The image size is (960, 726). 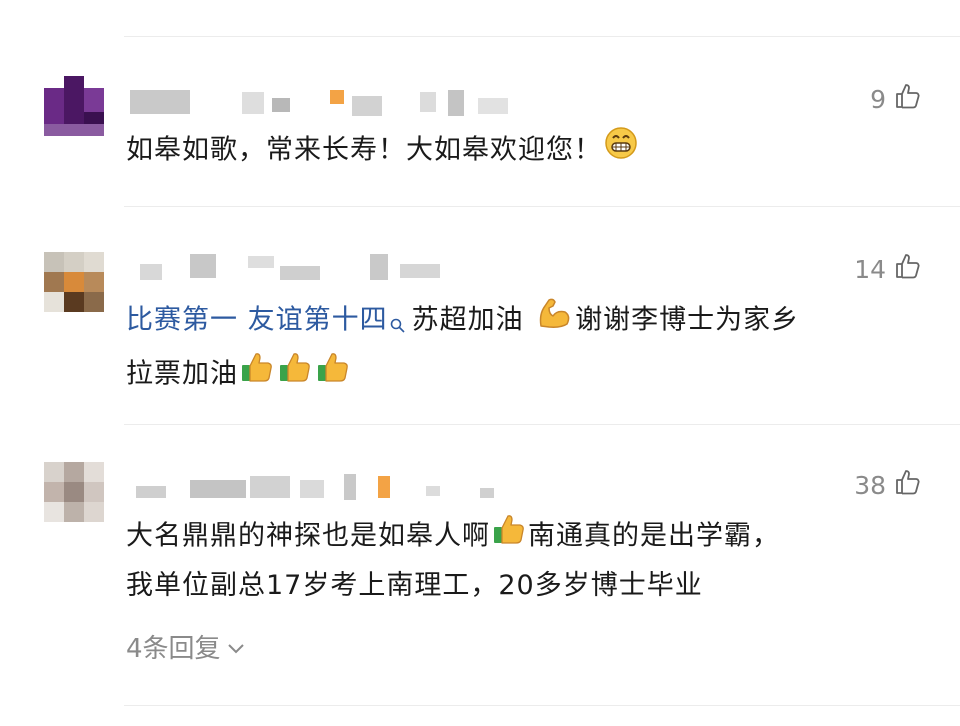 What do you see at coordinates (687, 320) in the screenshot?
I see `comment-text-part: 谢谢李博士为家乡` at bounding box center [687, 320].